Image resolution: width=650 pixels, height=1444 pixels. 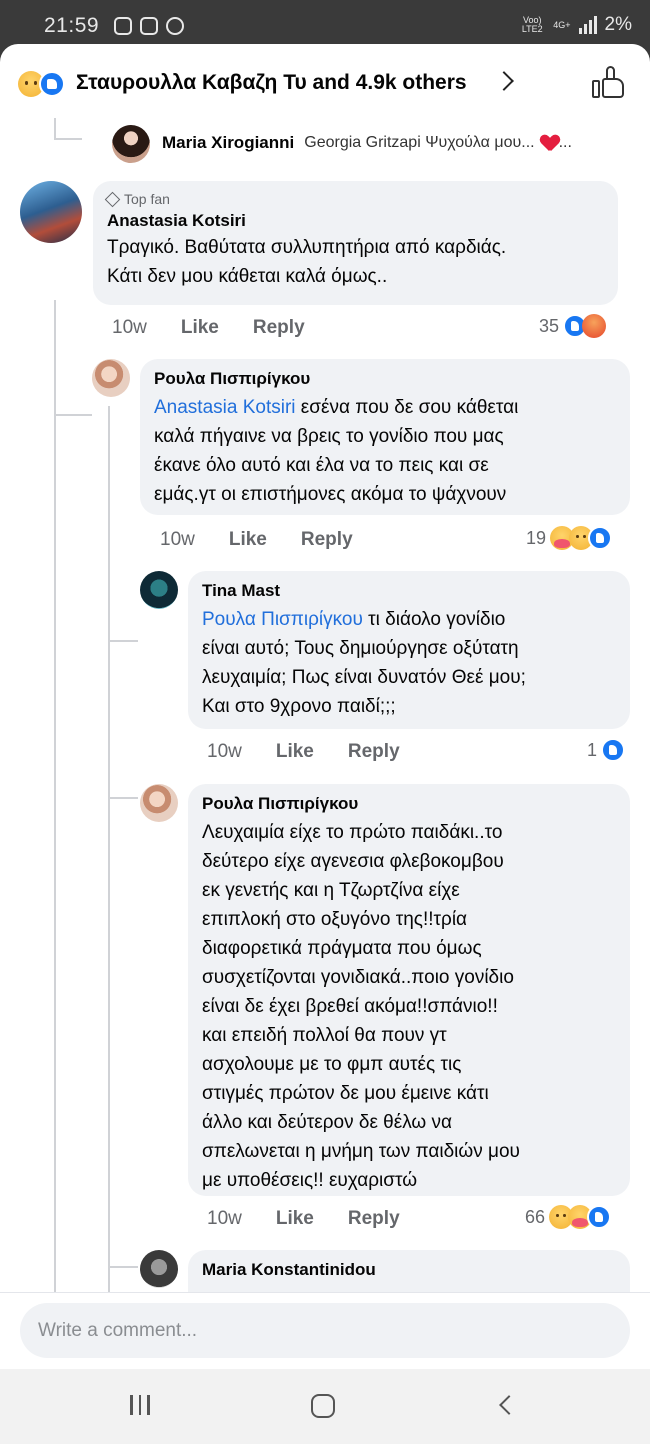 I want to click on comment-input, so click(x=325, y=1330).